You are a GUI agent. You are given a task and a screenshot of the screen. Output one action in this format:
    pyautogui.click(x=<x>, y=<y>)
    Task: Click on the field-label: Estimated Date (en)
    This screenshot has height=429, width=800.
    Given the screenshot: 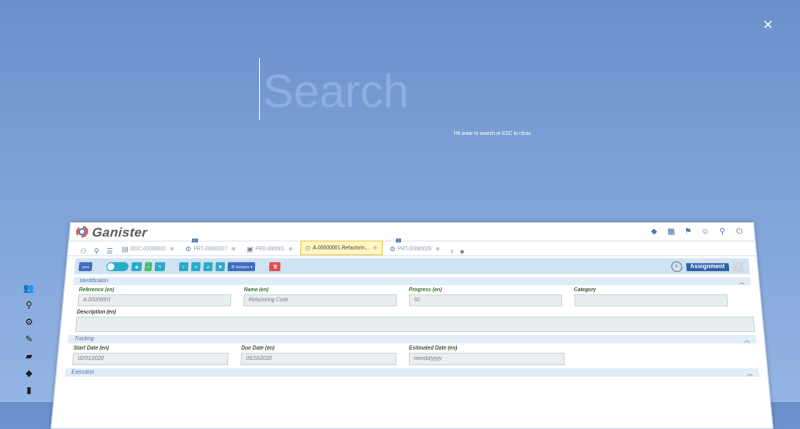 What is the action you would take?
    pyautogui.click(x=486, y=348)
    